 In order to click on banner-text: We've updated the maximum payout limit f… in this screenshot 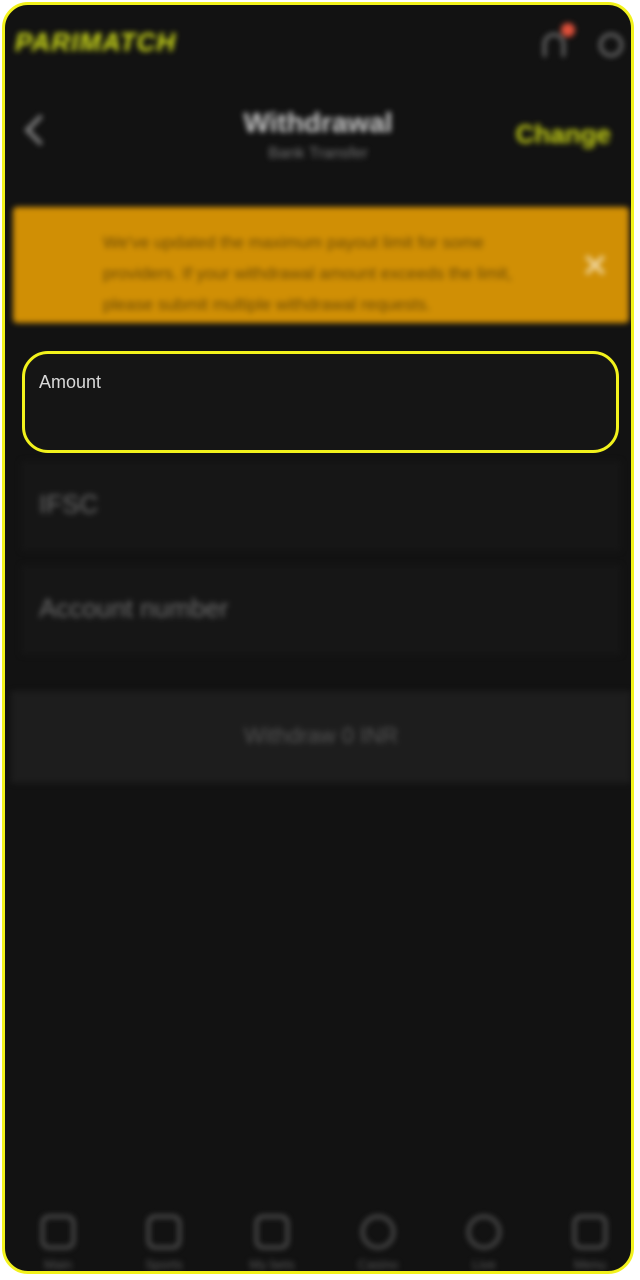, I will do `click(308, 273)`.